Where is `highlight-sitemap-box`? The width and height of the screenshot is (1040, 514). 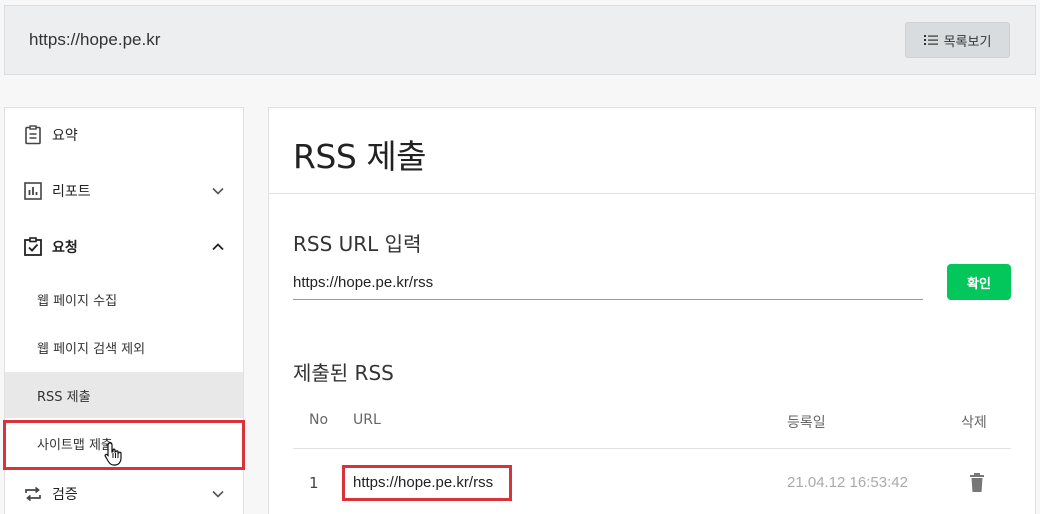
highlight-sitemap-box is located at coordinates (124, 445).